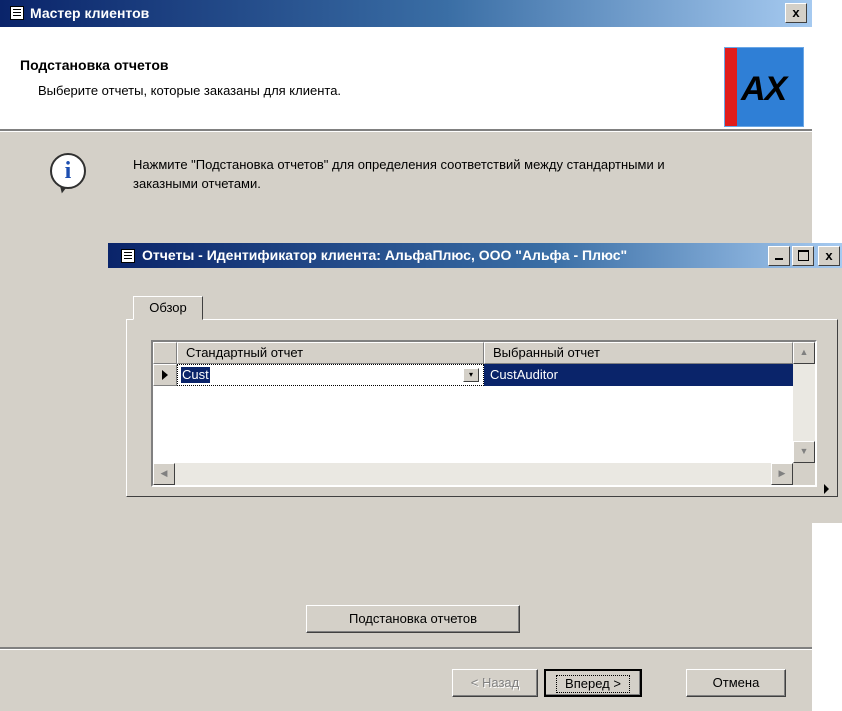 The width and height of the screenshot is (842, 711). I want to click on substitute-reports-button: Подстановка отчетов, so click(413, 619).